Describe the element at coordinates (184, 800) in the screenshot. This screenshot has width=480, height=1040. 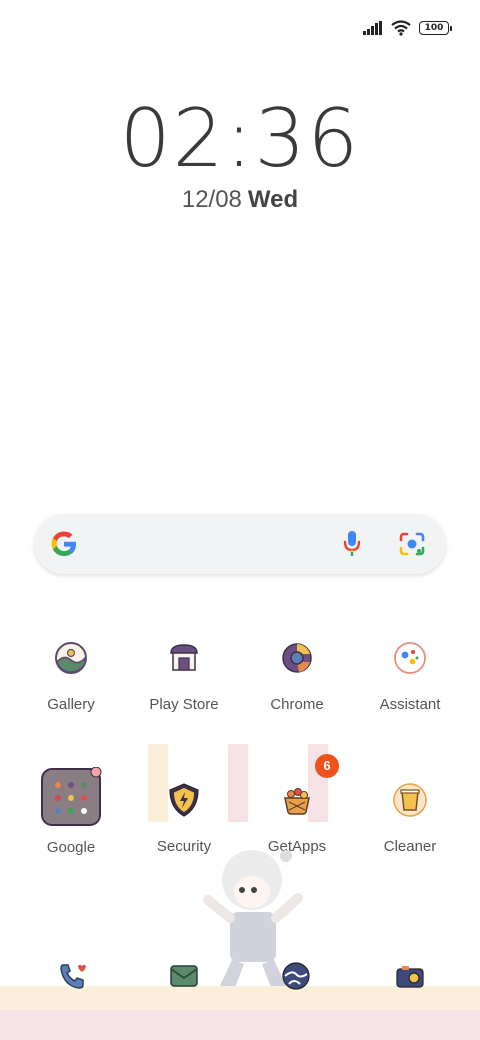
I see `security-icon` at that location.